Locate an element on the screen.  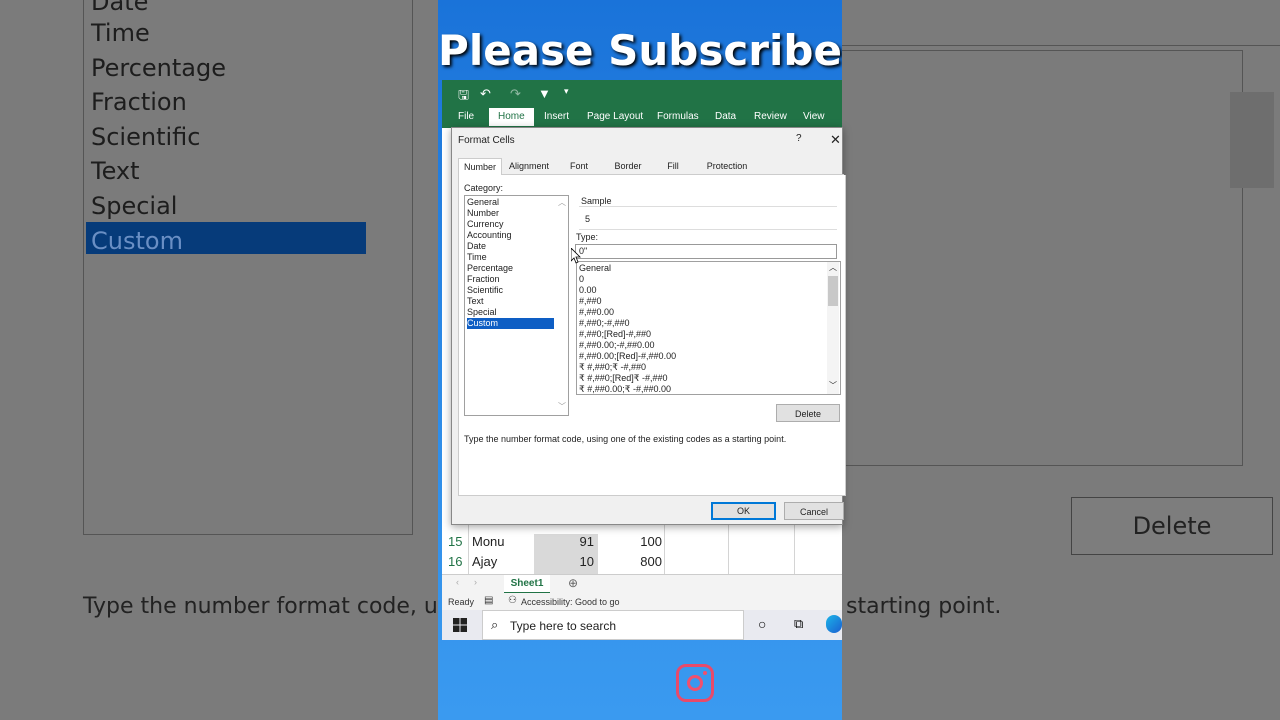
save-icon: 🖫 is located at coordinates (463, 95).